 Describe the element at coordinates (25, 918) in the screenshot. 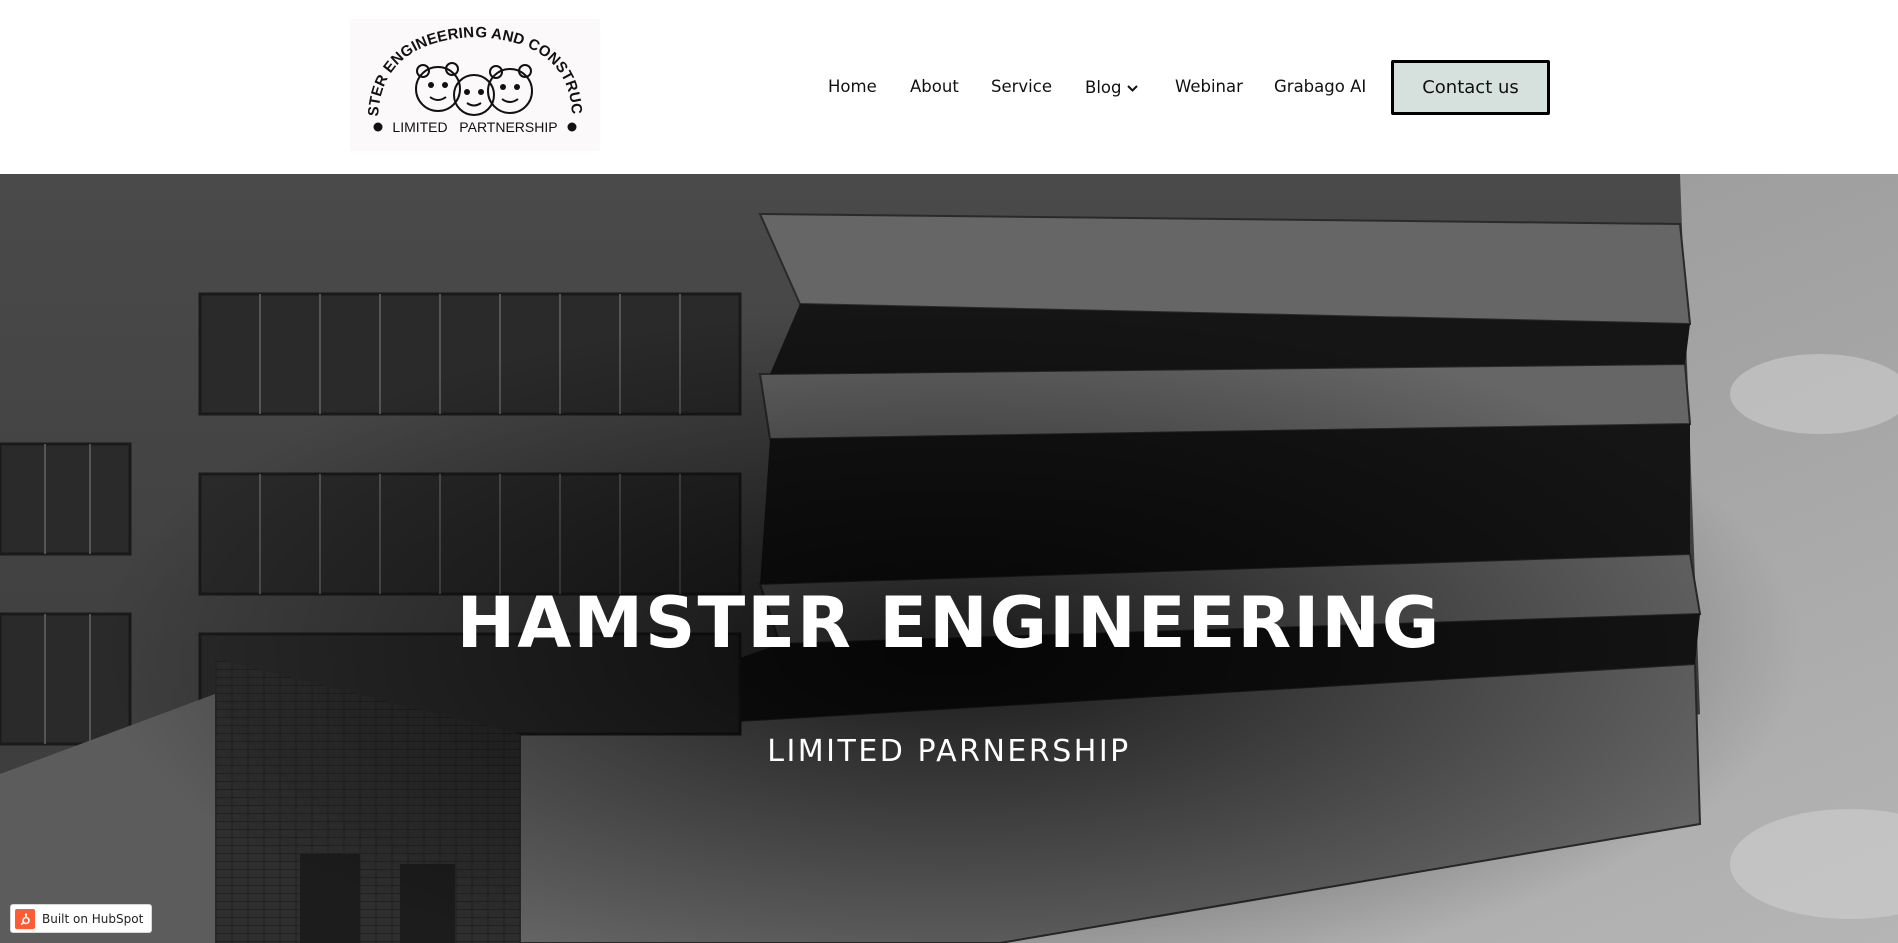

I see `hubspot-sprocket-icon` at that location.